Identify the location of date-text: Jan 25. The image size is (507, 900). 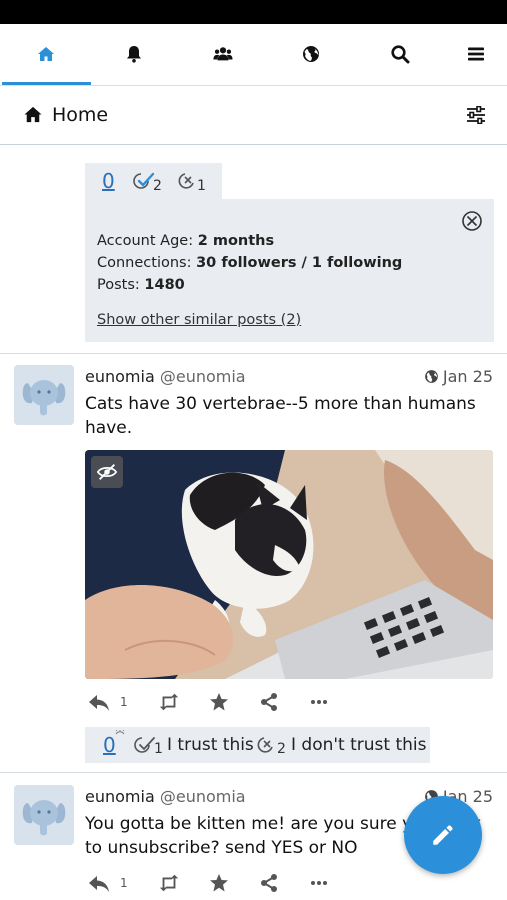
(467, 376).